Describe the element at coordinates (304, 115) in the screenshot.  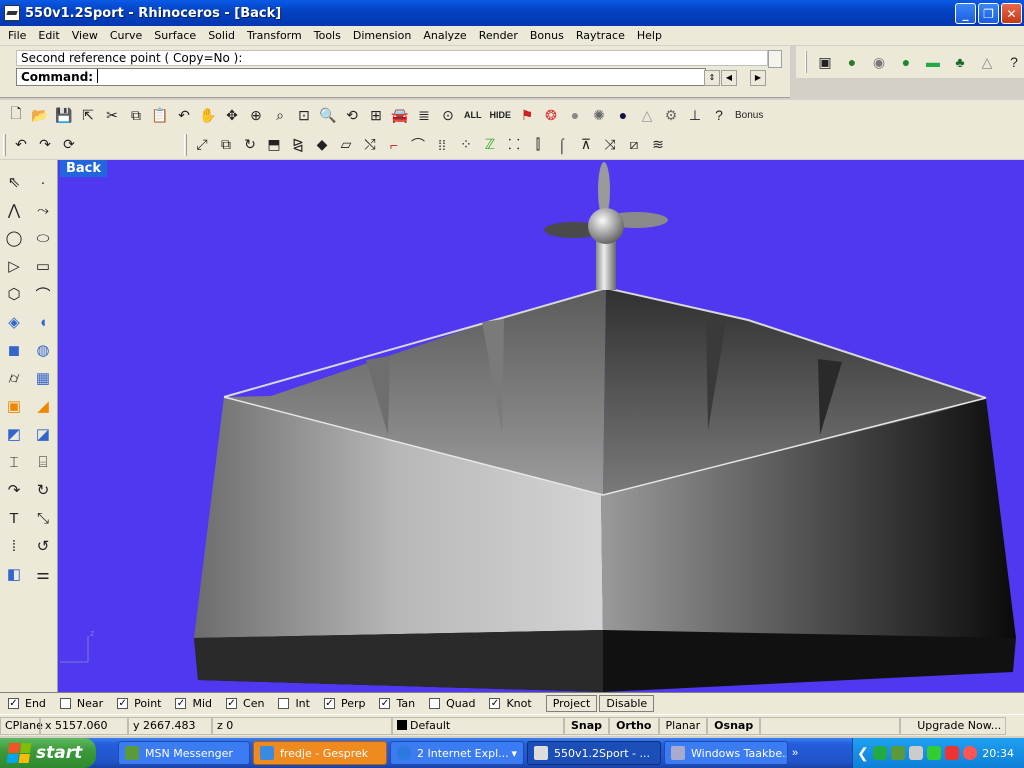
I see `zoom-extents-icon: ⊡` at that location.